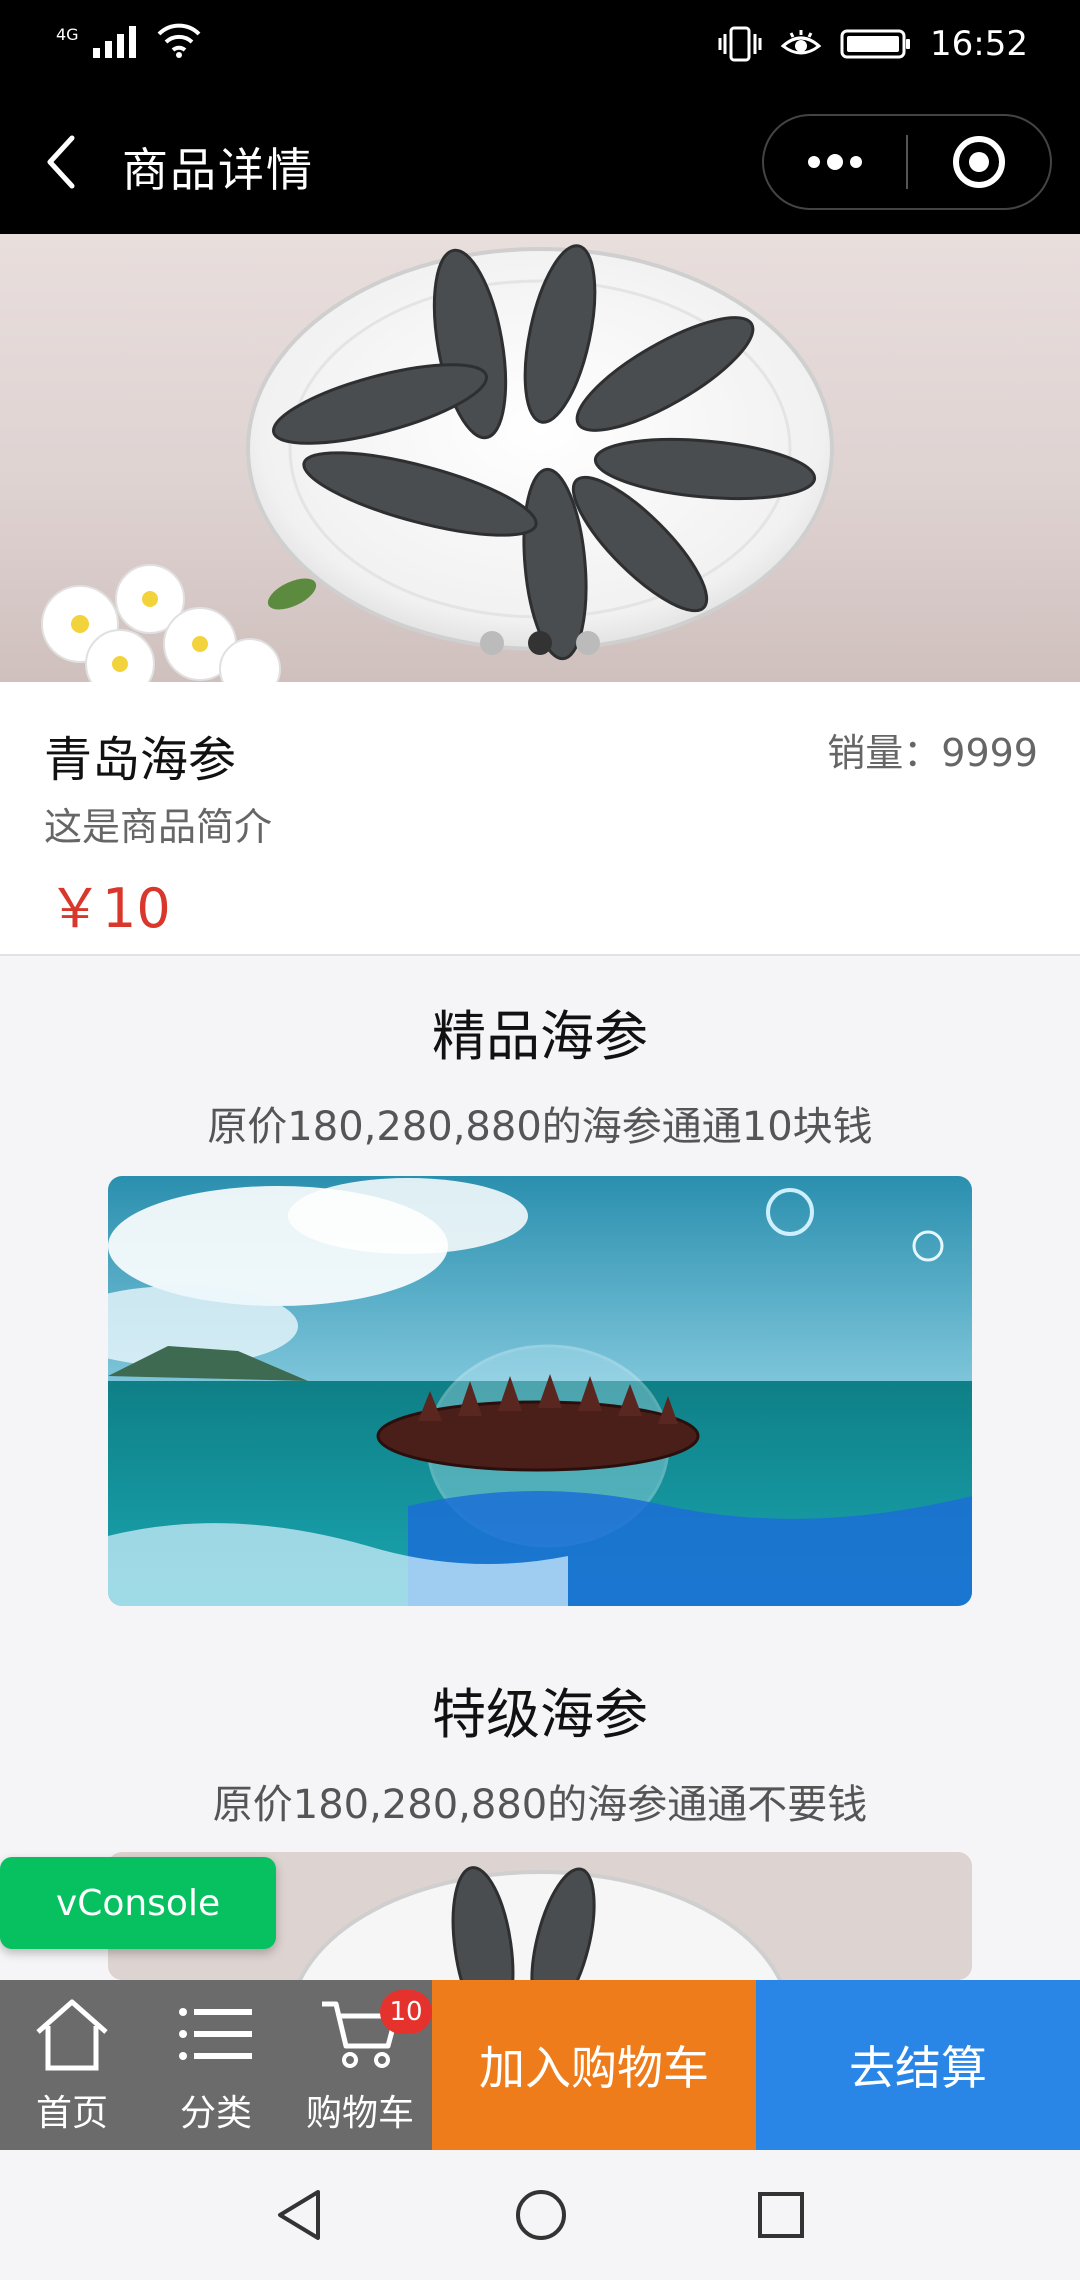 The height and width of the screenshot is (2280, 1080). I want to click on status-bar: 4G 16:52, so click(540, 46).